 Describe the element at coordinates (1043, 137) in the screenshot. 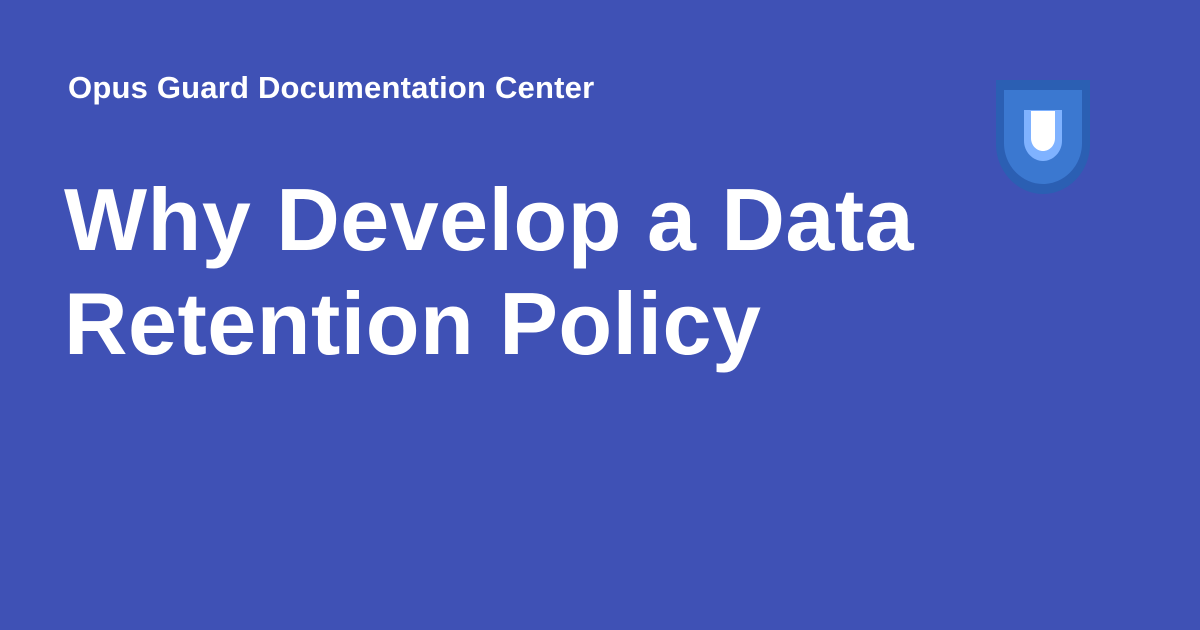

I see `shield-icon` at that location.